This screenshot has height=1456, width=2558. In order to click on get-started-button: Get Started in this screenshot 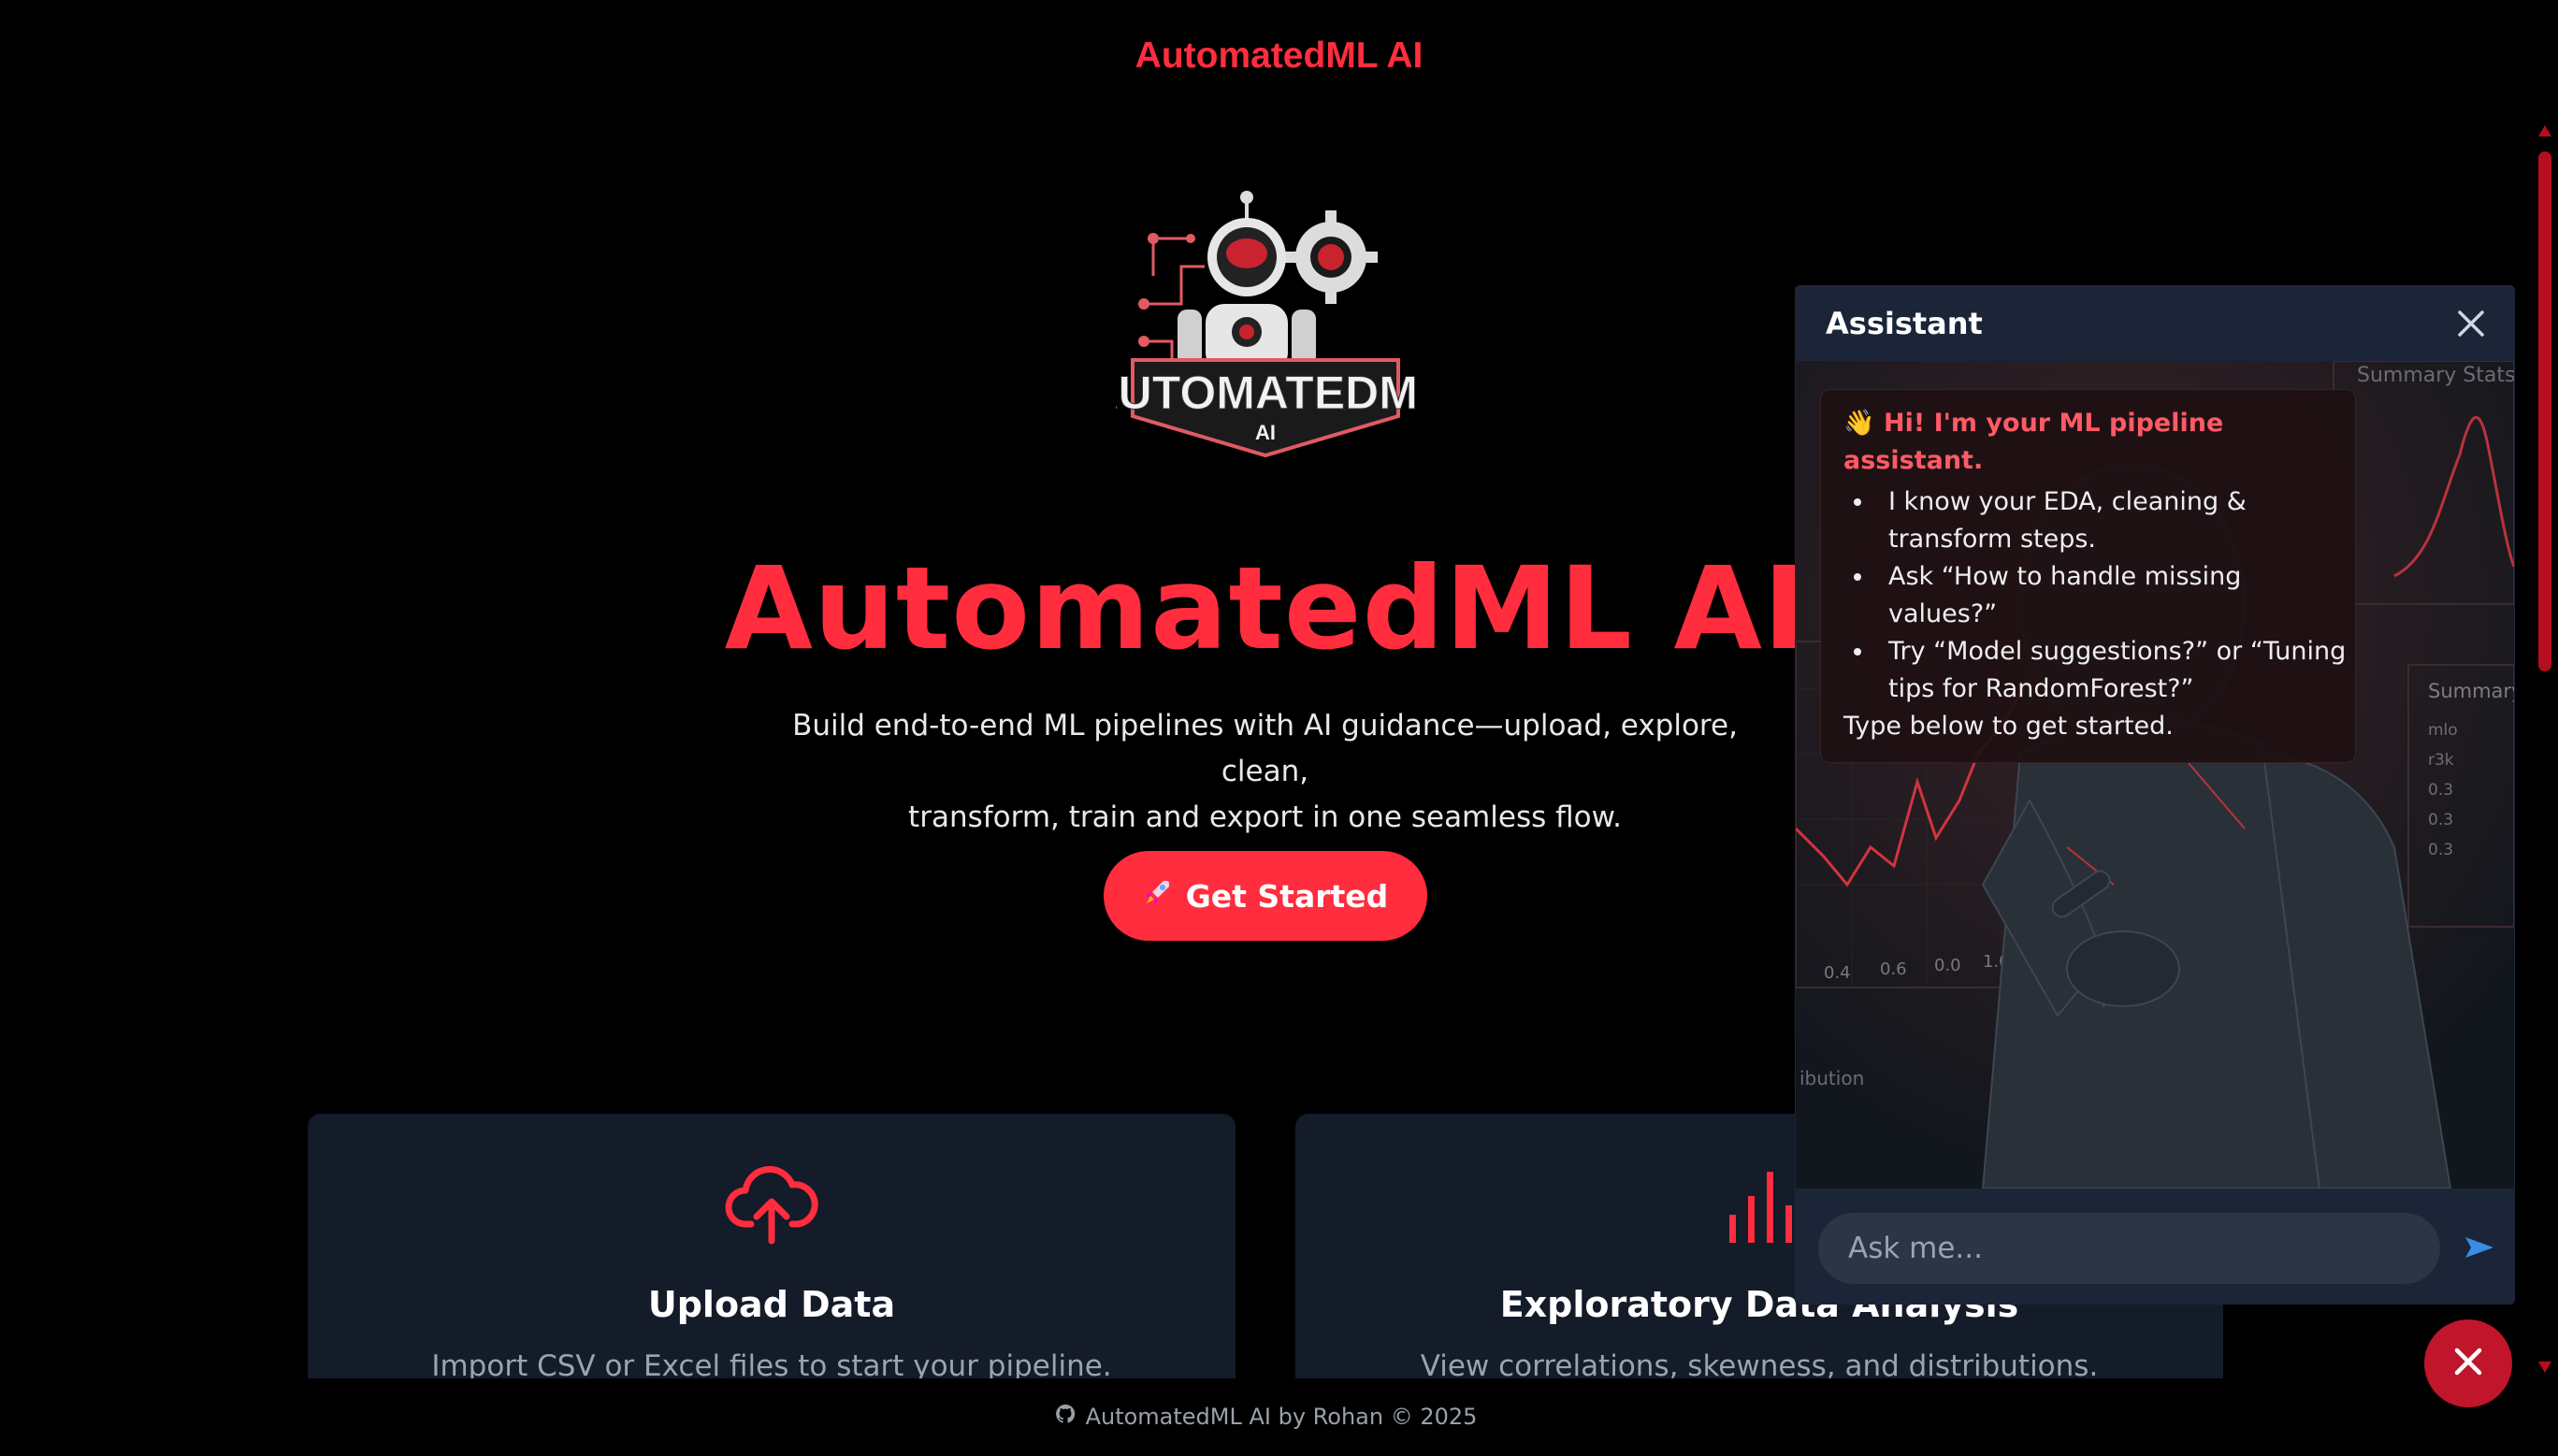, I will do `click(1265, 896)`.